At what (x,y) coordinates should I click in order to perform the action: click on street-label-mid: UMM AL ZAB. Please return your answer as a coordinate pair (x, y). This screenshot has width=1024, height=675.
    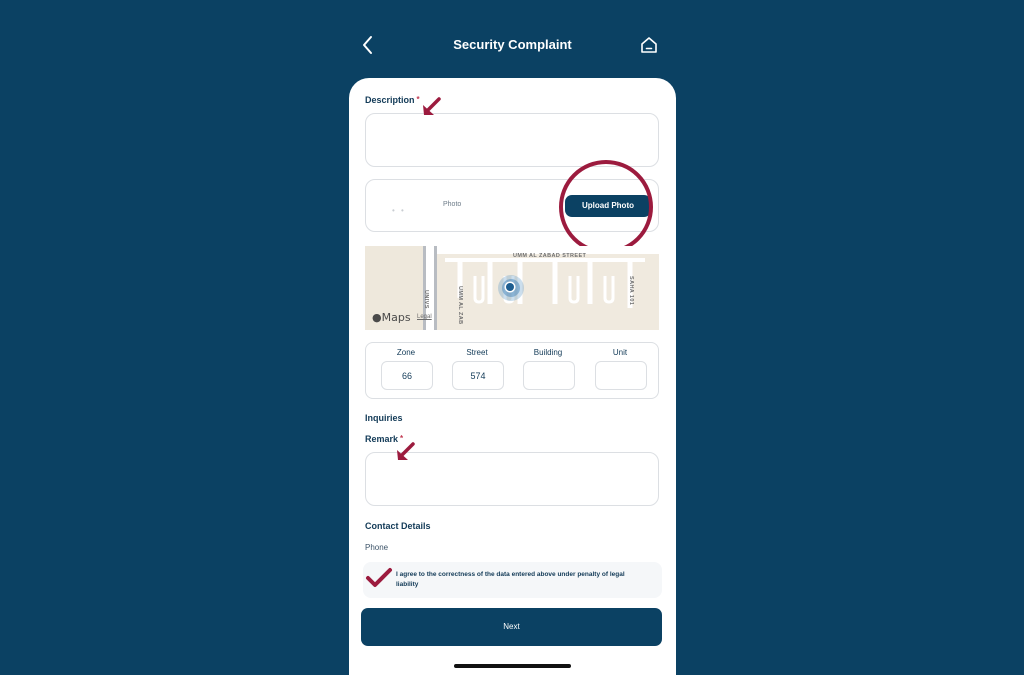
    Looking at the image, I should click on (460, 305).